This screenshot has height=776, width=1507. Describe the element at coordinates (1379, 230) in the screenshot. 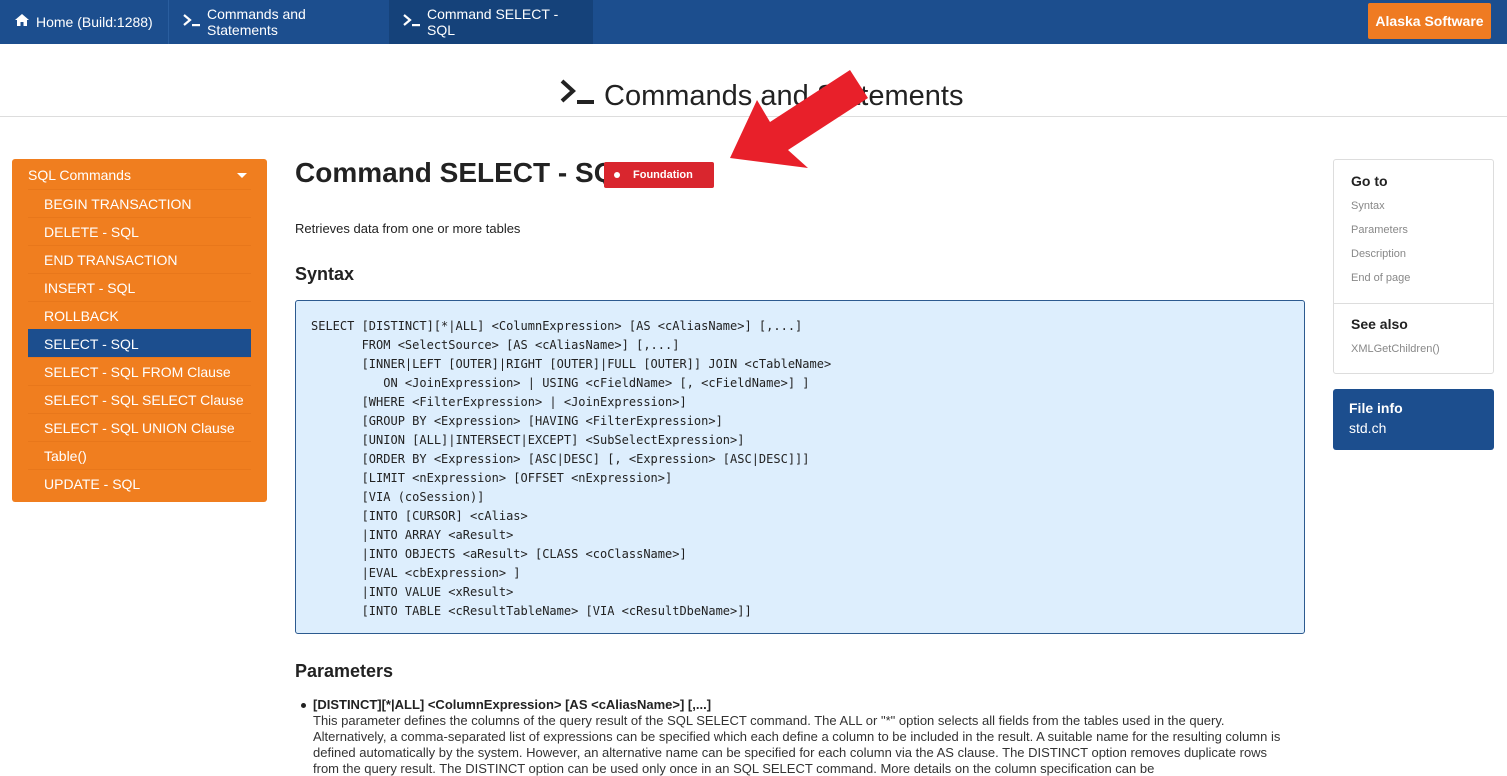

I see `goto-link-parameters: Parameters` at that location.